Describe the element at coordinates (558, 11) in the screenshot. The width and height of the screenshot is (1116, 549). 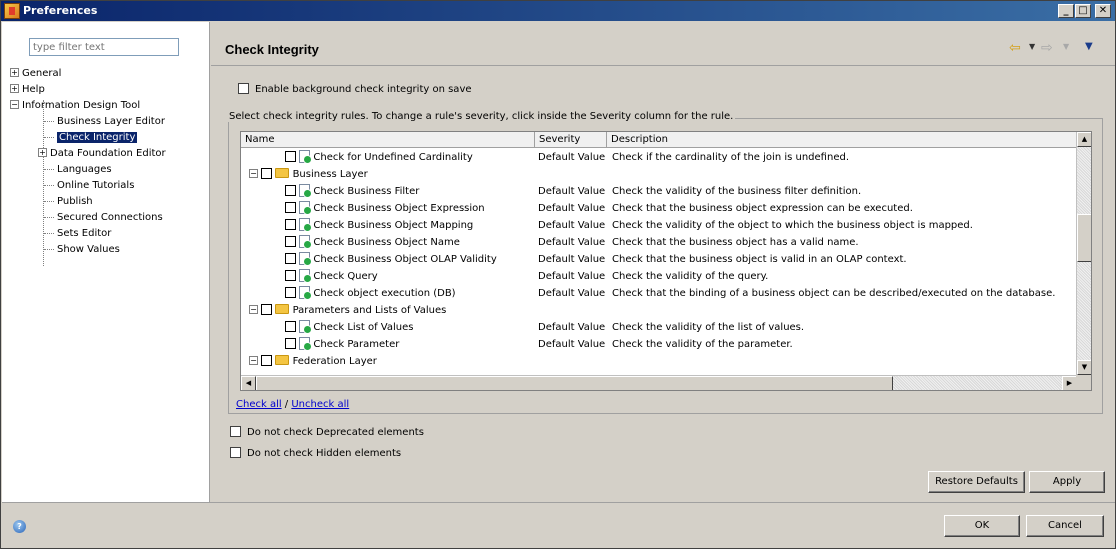
I see `title-bar: Preferences _ □ ✕` at that location.